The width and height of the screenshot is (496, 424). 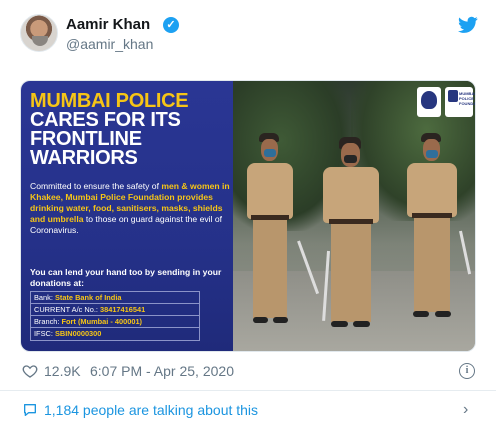 What do you see at coordinates (39, 33) in the screenshot?
I see `avatar` at bounding box center [39, 33].